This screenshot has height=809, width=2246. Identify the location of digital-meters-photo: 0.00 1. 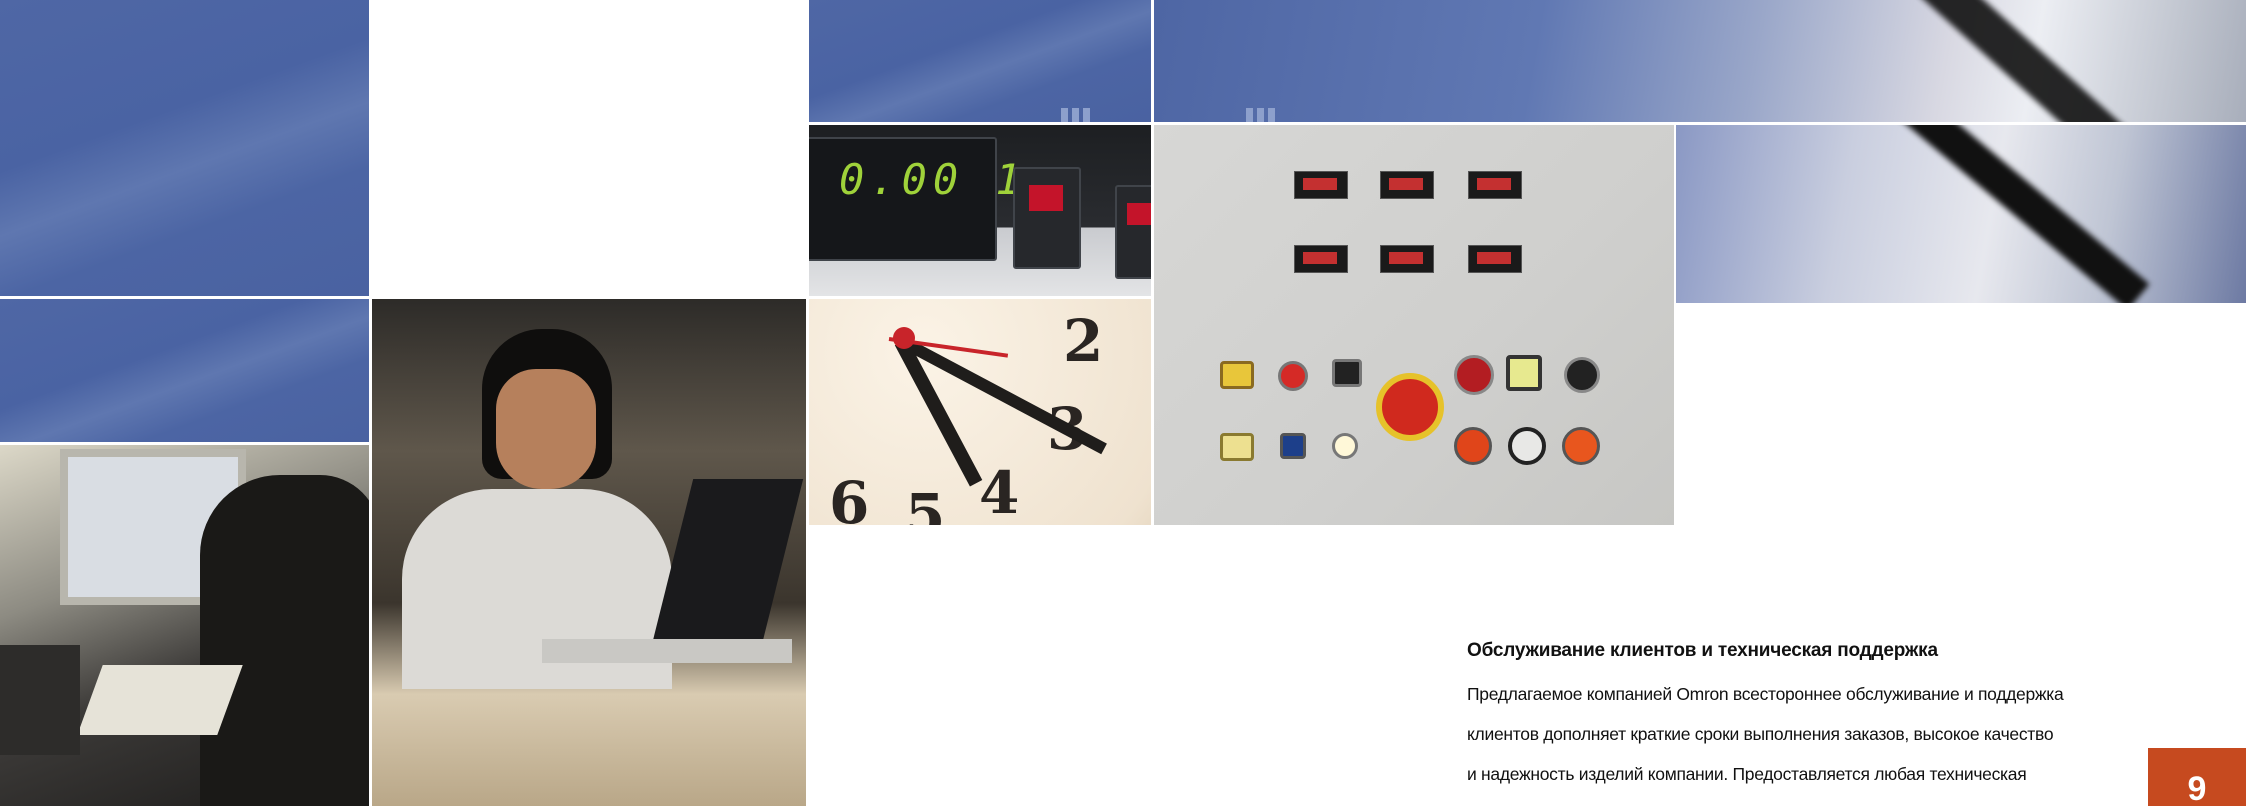
(980, 210).